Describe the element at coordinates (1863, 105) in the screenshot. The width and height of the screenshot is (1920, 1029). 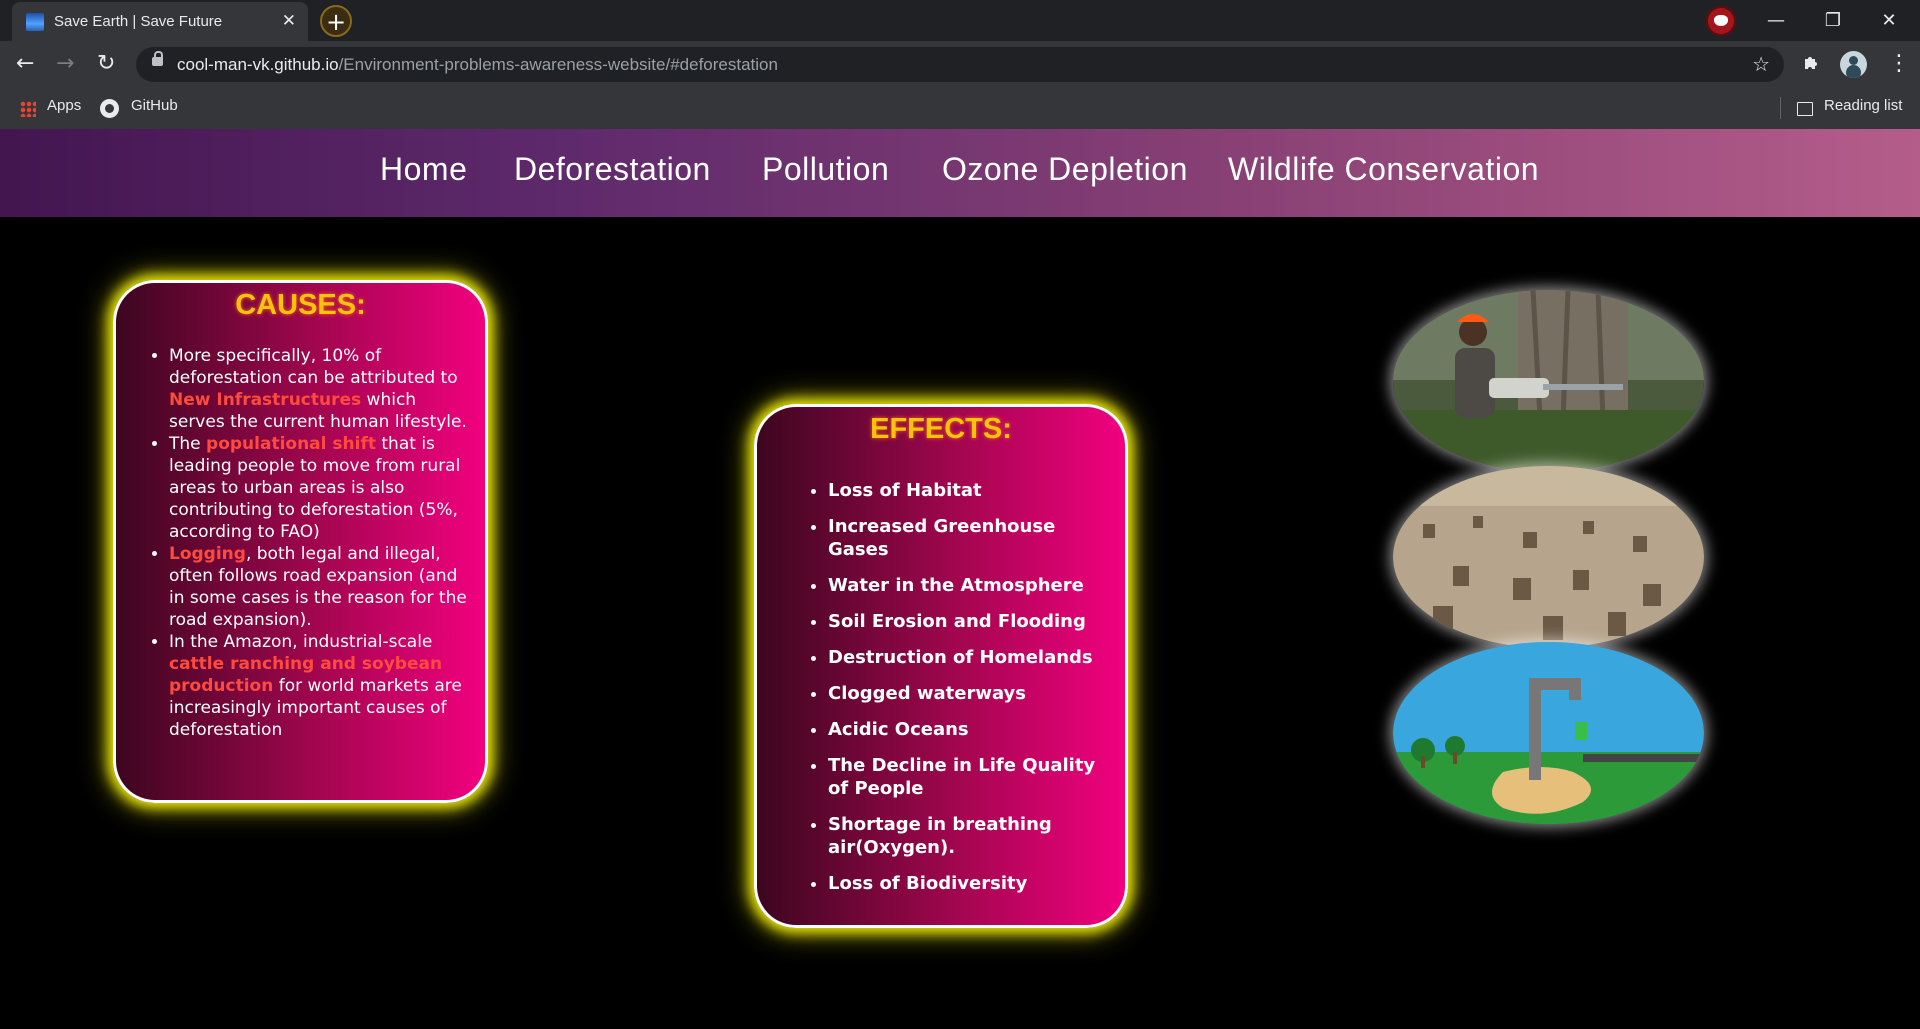
I see `reading-list-button: Reading list` at that location.